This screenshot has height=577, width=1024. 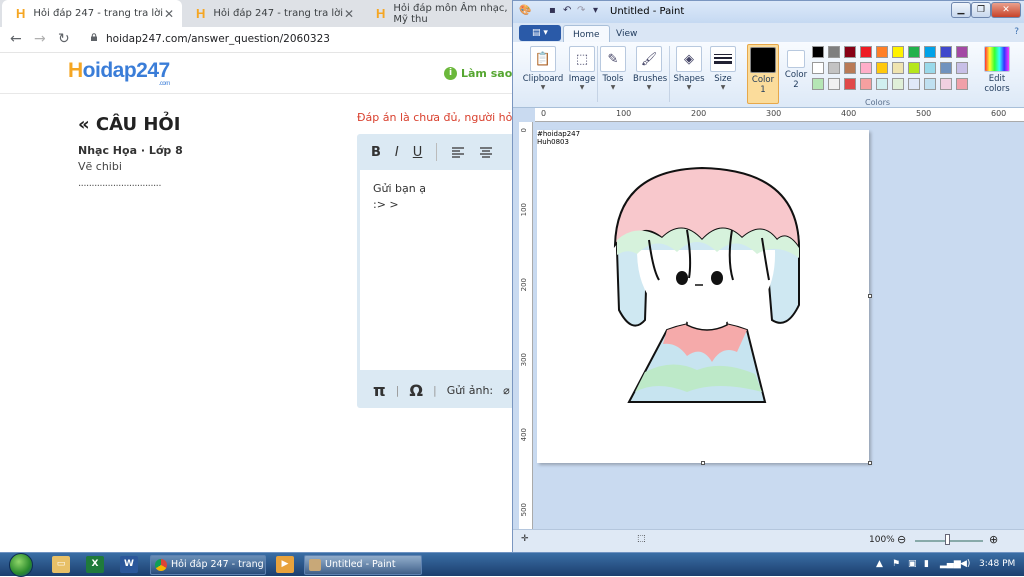 I want to click on paperclip-icon: ⌀, so click(x=506, y=390).